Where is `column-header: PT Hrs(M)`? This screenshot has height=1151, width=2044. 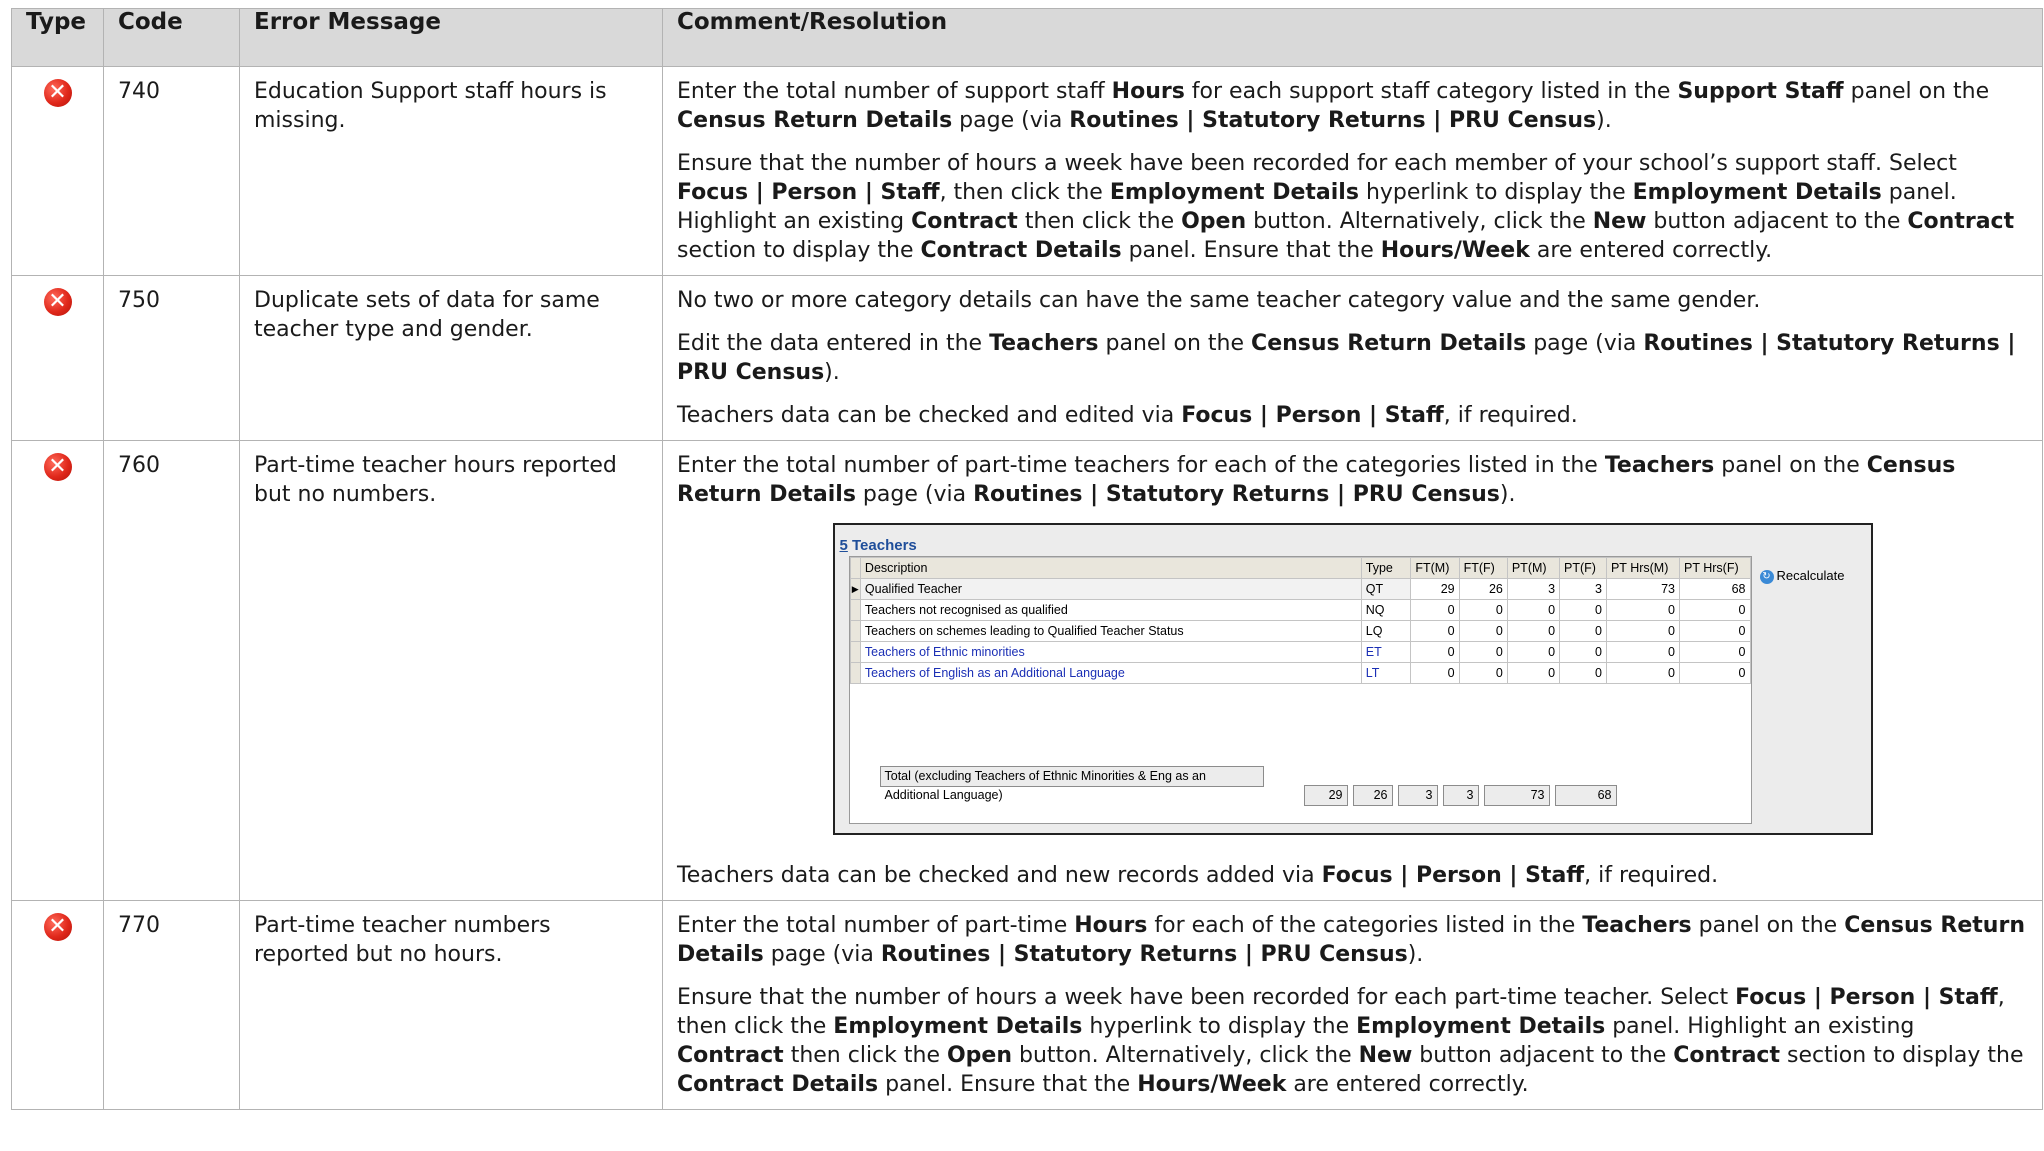
column-header: PT Hrs(M) is located at coordinates (1643, 568).